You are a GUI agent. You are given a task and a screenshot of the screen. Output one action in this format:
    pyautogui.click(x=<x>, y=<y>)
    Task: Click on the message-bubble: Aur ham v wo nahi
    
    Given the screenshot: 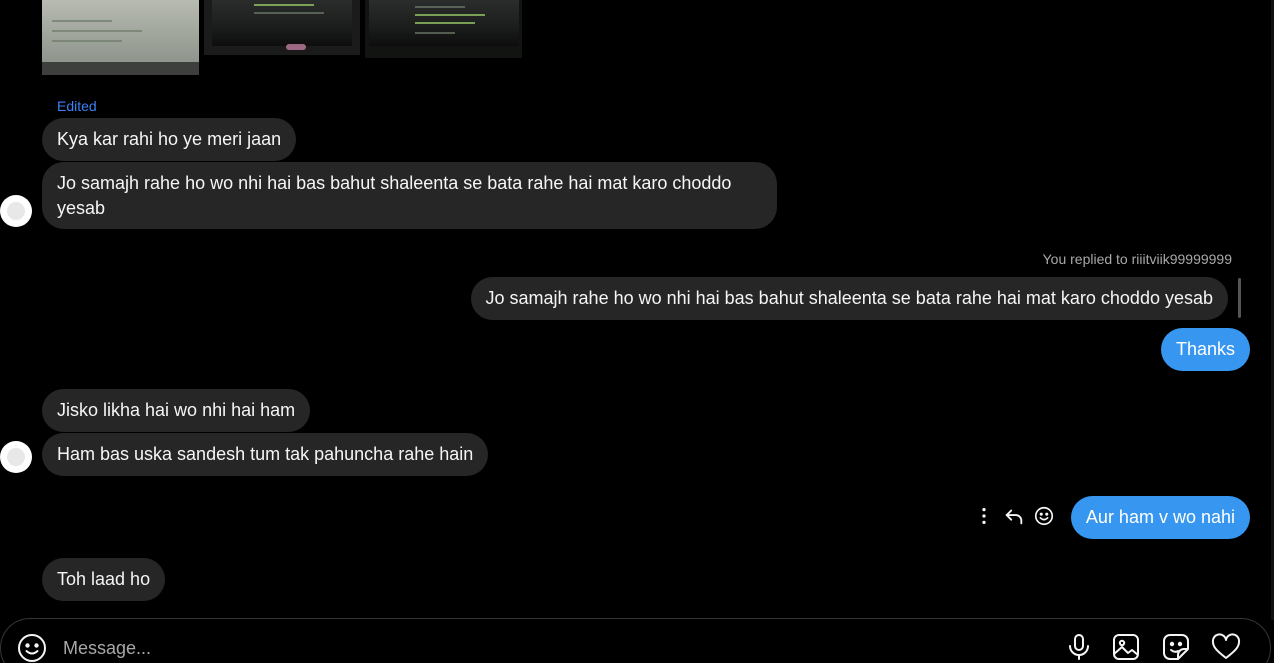 What is the action you would take?
    pyautogui.click(x=1160, y=517)
    